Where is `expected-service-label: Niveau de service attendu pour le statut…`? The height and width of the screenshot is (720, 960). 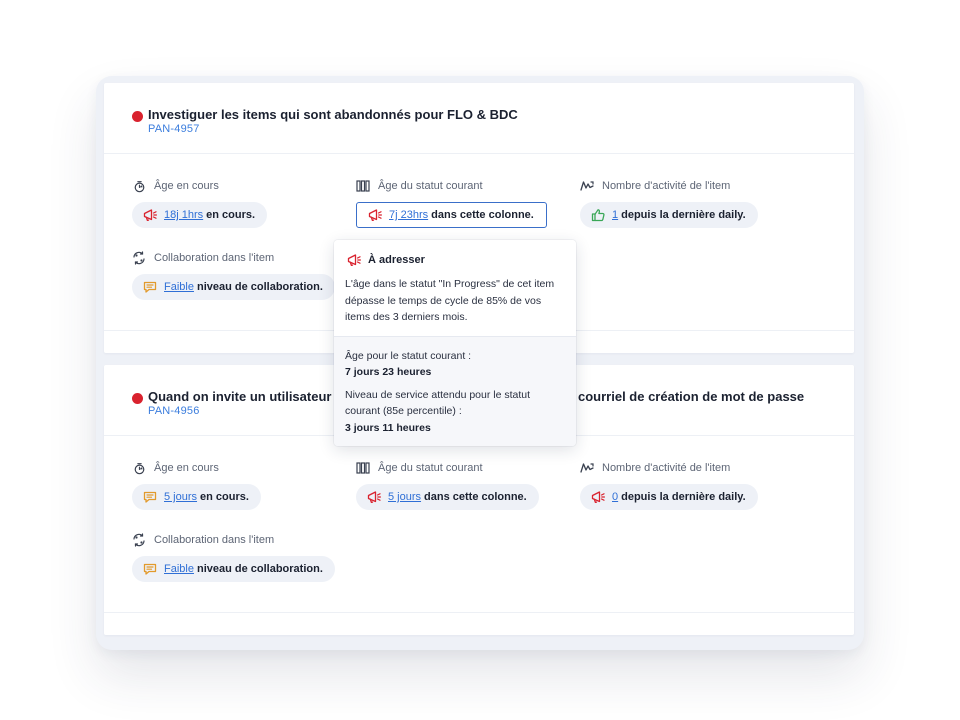 expected-service-label: Niveau de service attendu pour le statut… is located at coordinates (438, 403).